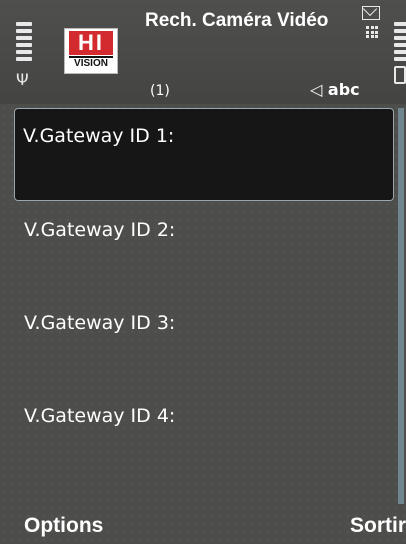  Describe the element at coordinates (372, 32) in the screenshot. I see `grid-menu-icon` at that location.